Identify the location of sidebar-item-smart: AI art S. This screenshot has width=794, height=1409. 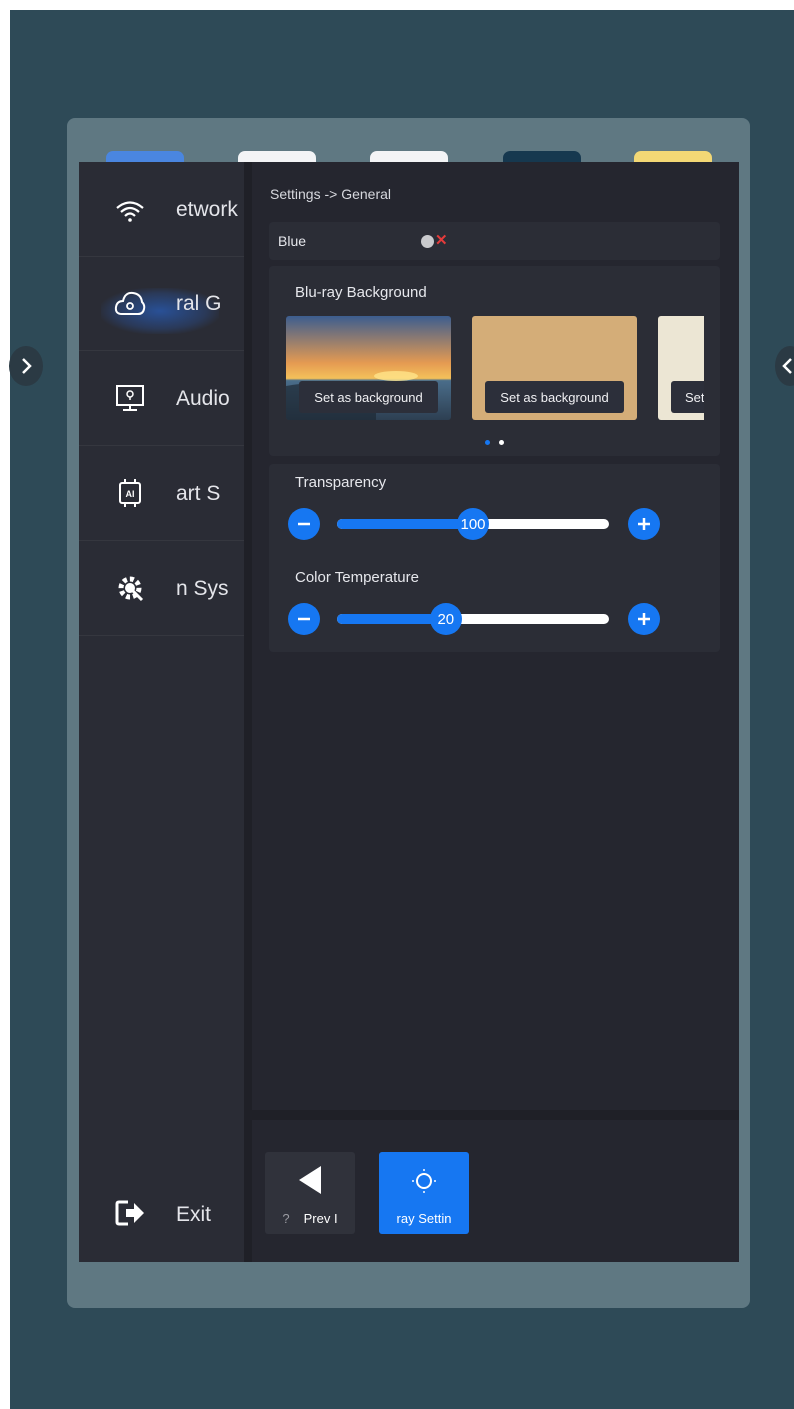
(161, 493).